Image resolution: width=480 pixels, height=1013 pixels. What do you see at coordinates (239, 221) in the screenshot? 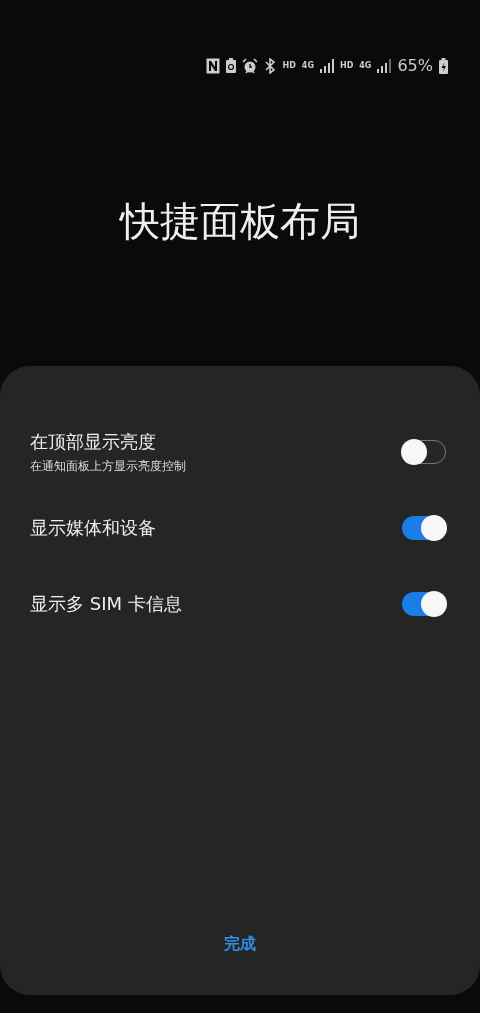
I see `page-title: 快捷面板布局` at bounding box center [239, 221].